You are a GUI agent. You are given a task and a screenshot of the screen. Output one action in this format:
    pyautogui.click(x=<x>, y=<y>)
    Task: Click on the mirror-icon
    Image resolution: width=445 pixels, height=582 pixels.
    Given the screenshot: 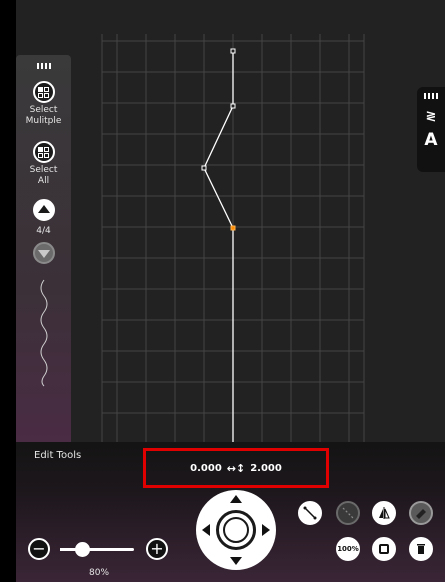 What is the action you would take?
    pyautogui.click(x=384, y=513)
    